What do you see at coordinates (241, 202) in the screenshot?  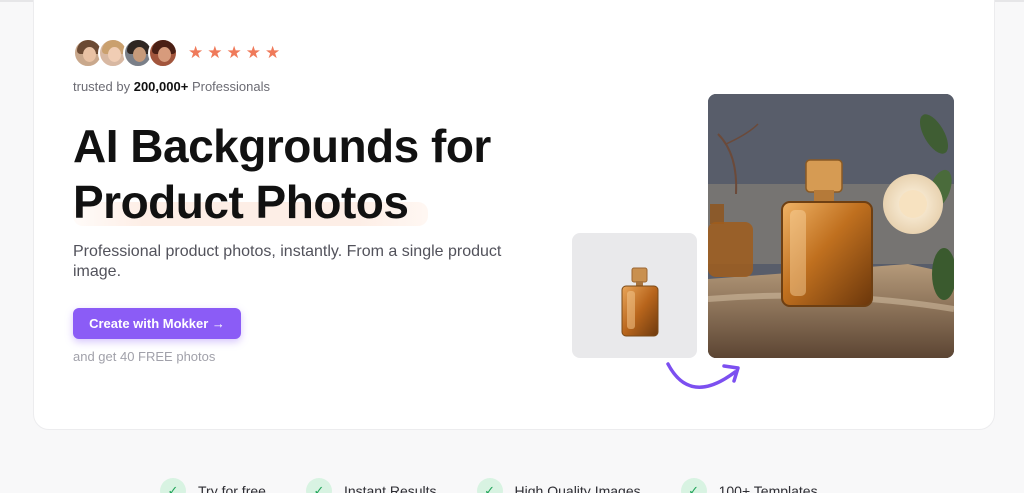 I see `headline-line-2-text: Product Photos` at bounding box center [241, 202].